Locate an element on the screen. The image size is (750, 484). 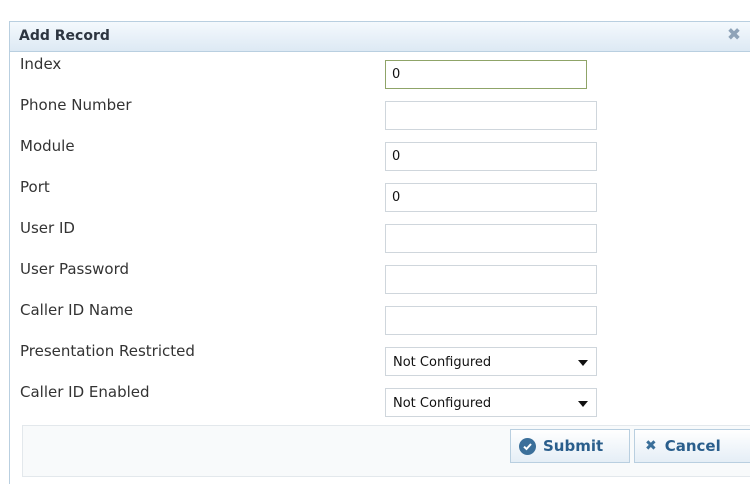
cancel-label: Cancel is located at coordinates (692, 446).